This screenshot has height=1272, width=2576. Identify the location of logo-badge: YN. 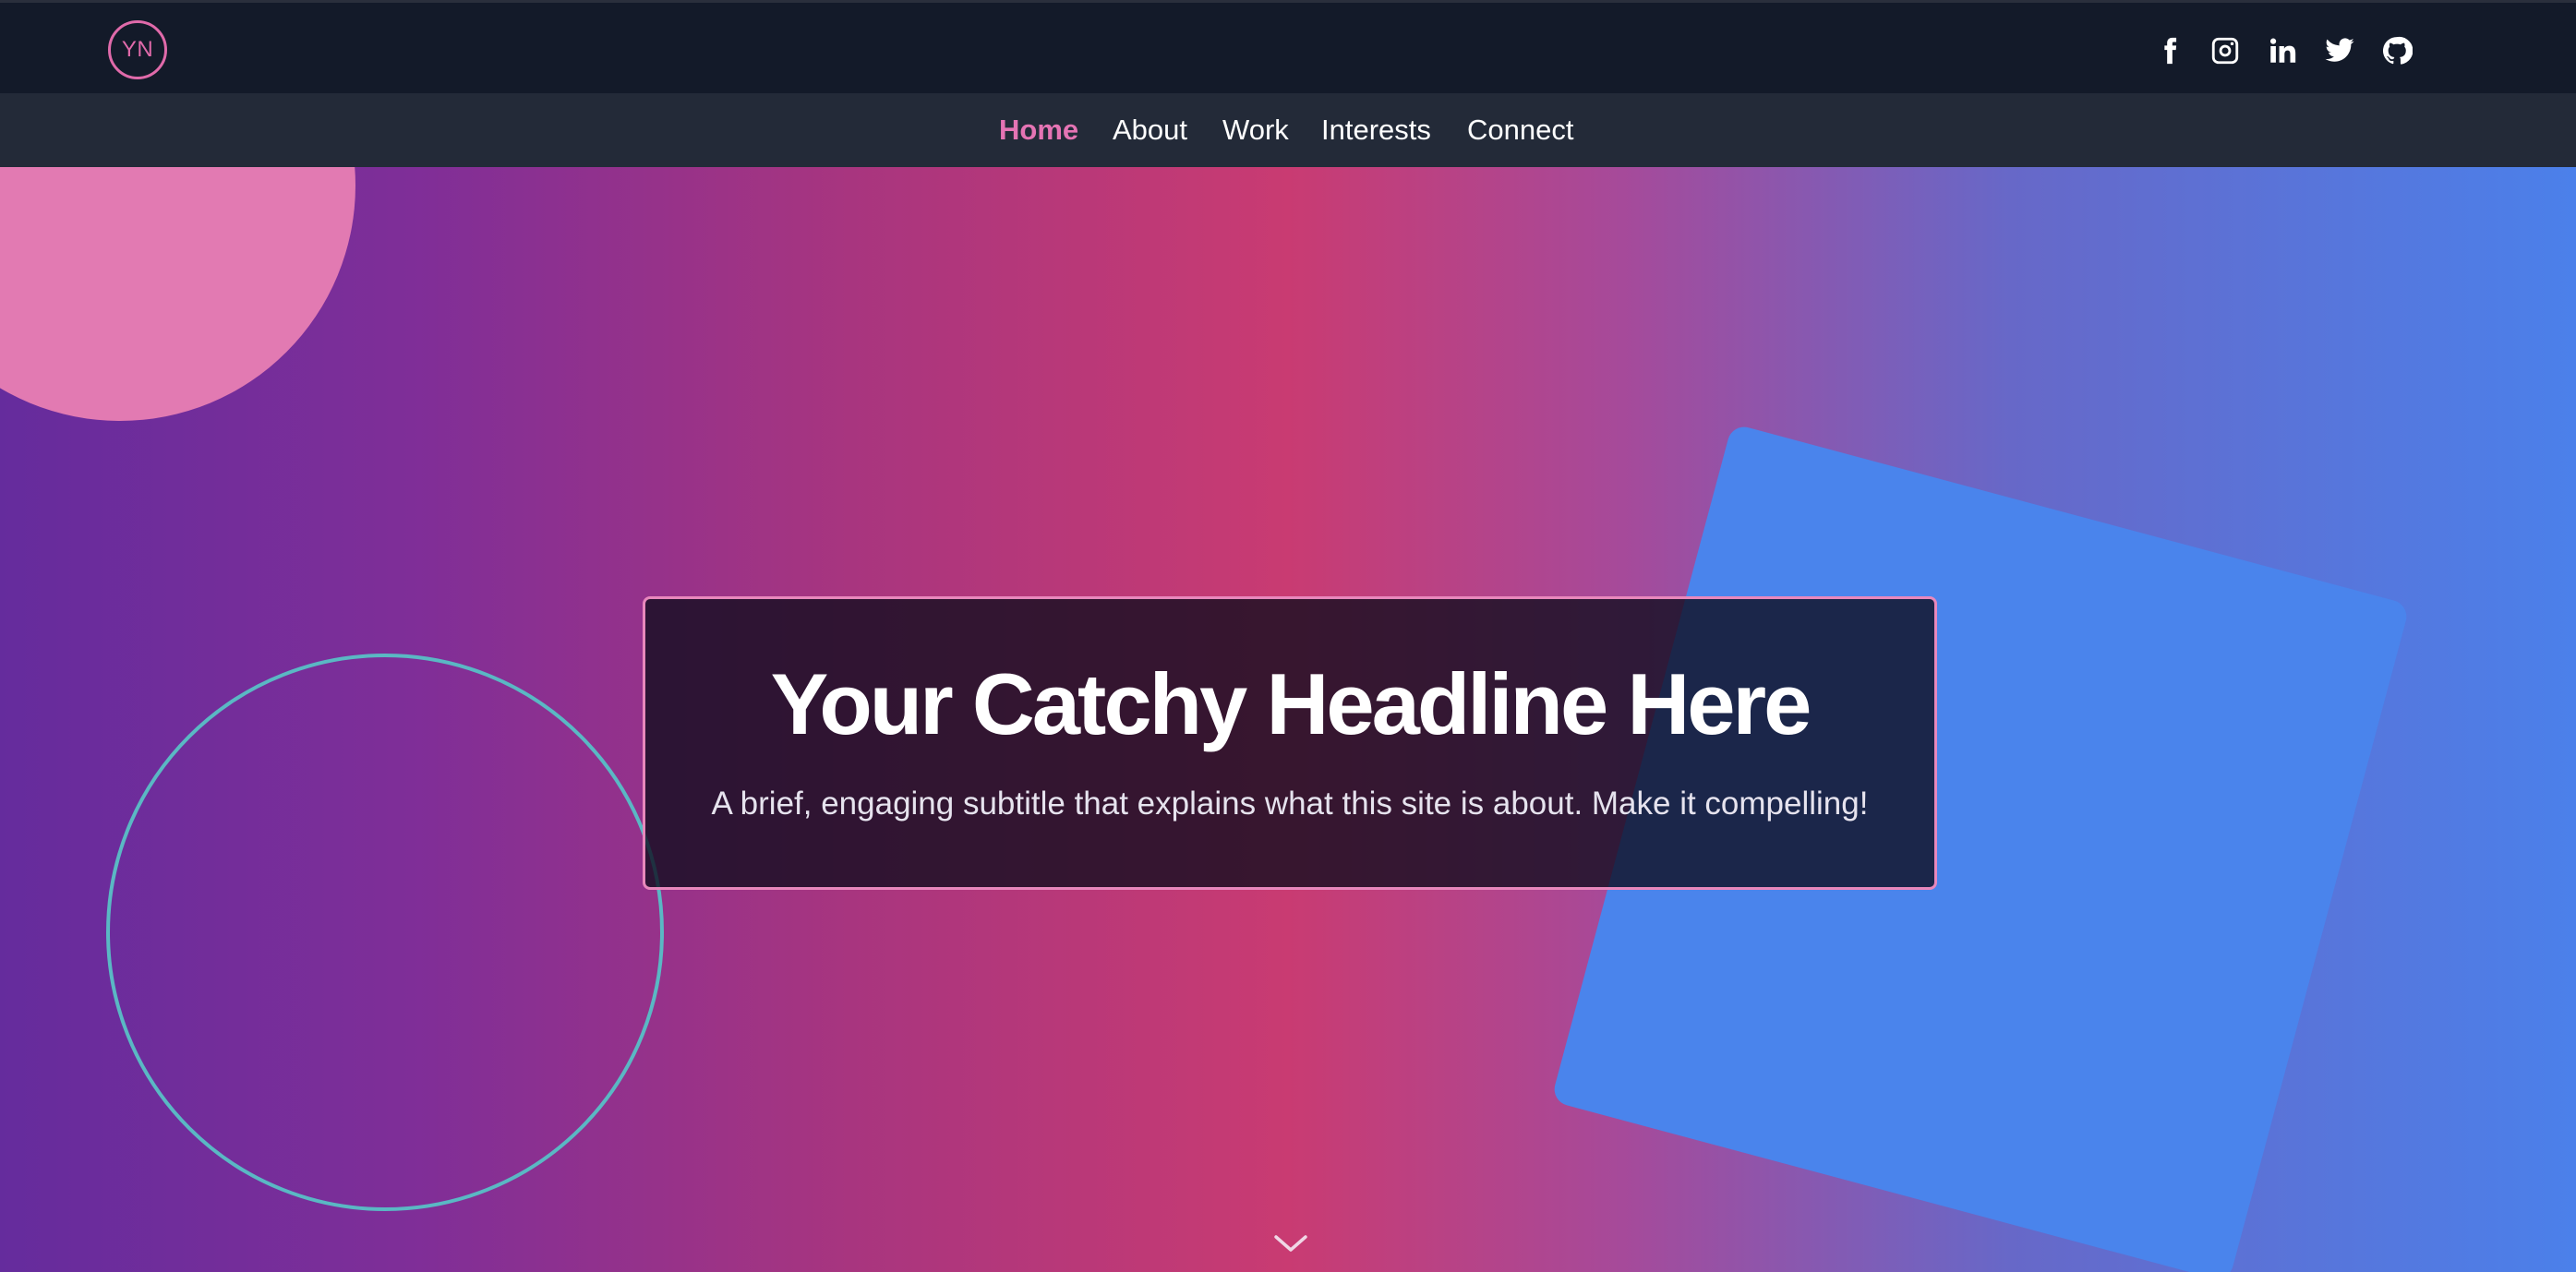
(137, 49).